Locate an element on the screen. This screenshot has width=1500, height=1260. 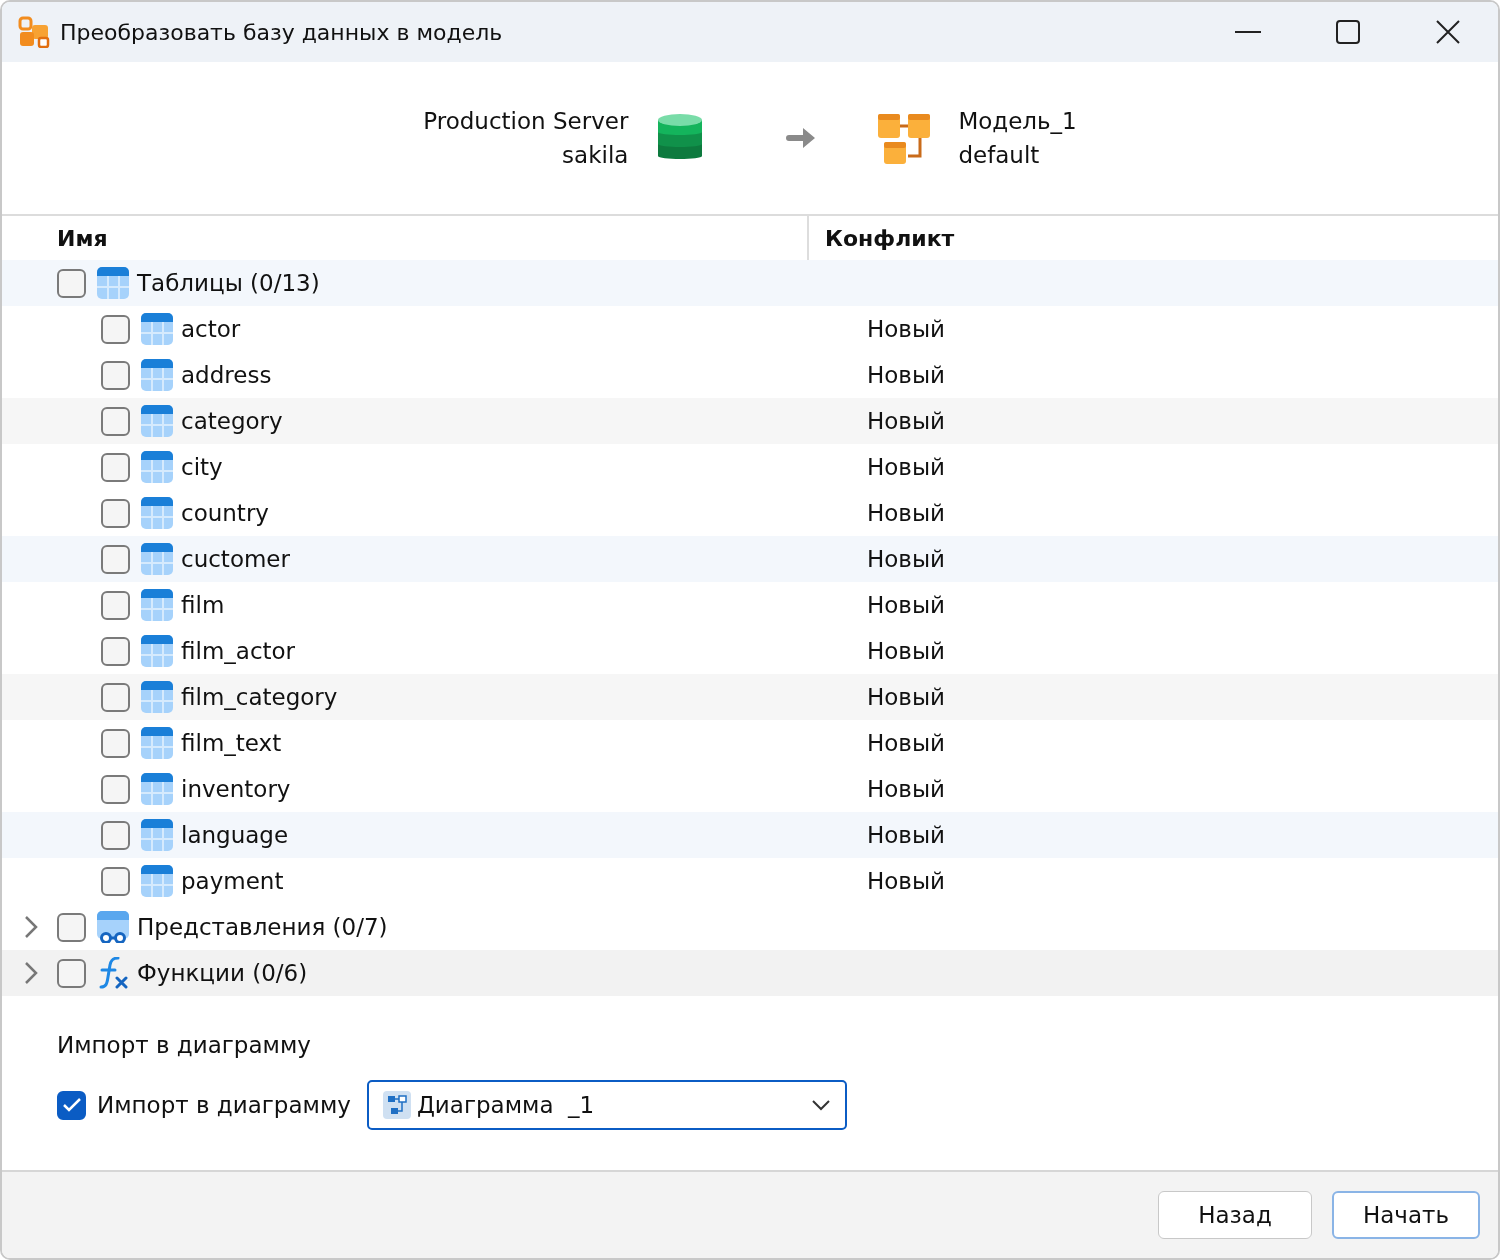
function-icon is located at coordinates (113, 973).